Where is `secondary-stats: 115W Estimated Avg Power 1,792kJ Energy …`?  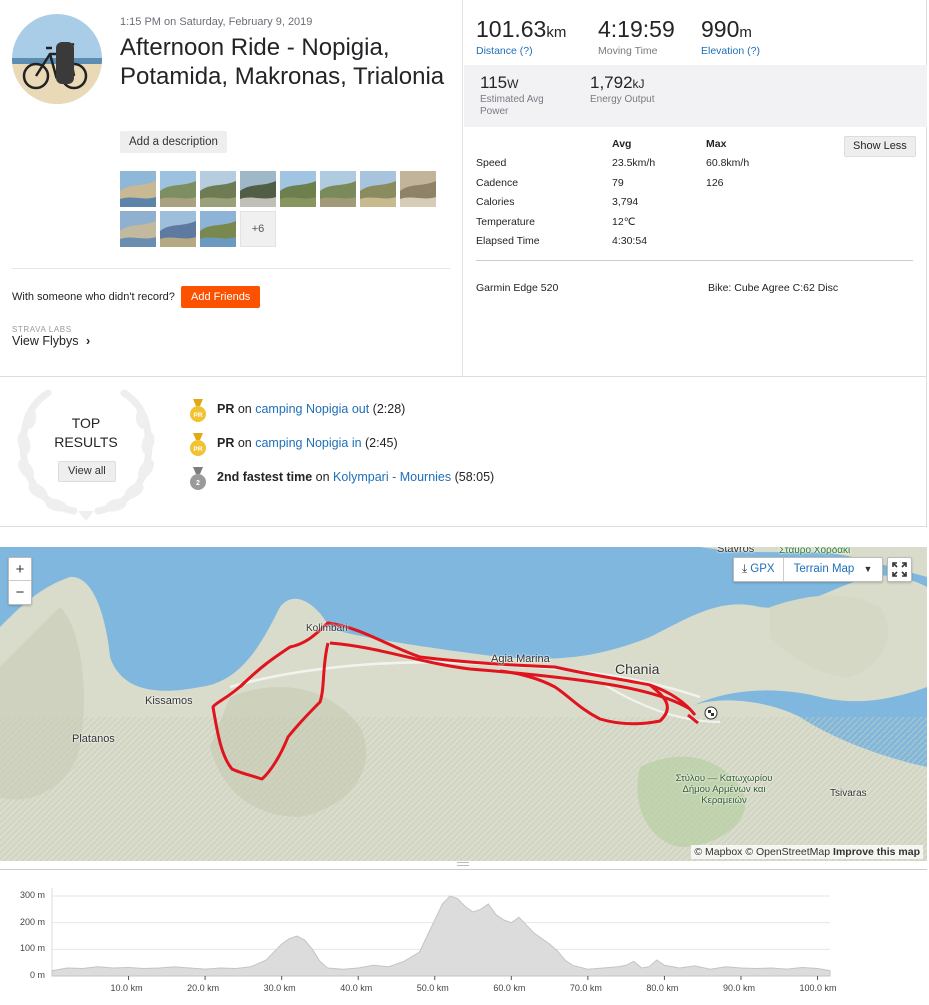
secondary-stats: 115W Estimated Avg Power 1,792kJ Energy … is located at coordinates (695, 96).